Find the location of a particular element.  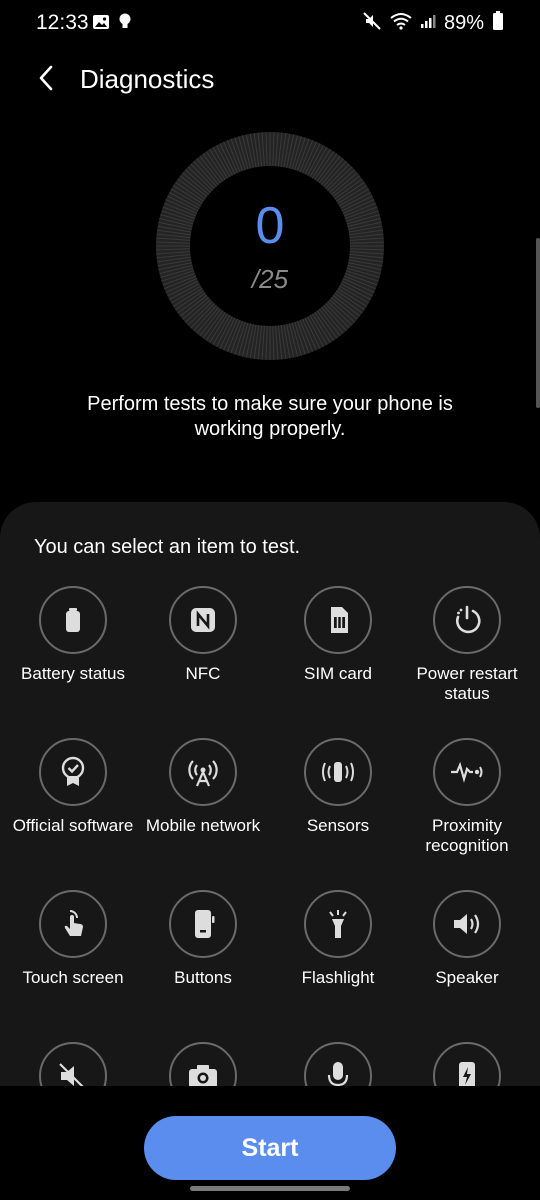

home-indicator is located at coordinates (270, 1188).